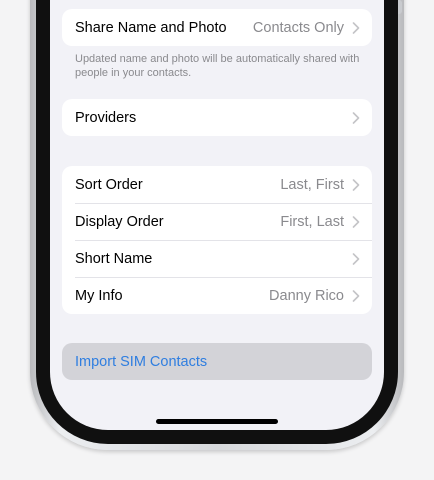  I want to click on display-order-row: Display Order First, Last, so click(217, 221).